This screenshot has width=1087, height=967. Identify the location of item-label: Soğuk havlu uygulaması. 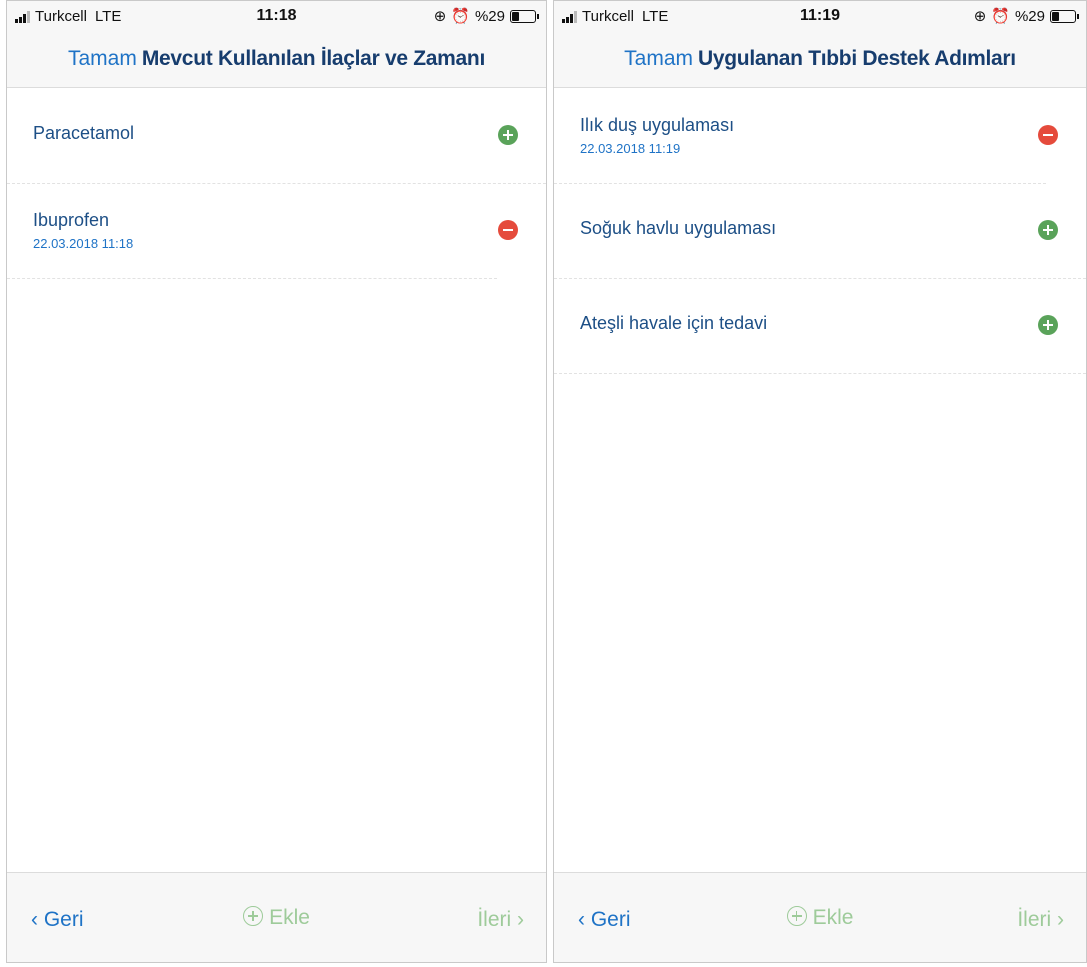
(678, 228).